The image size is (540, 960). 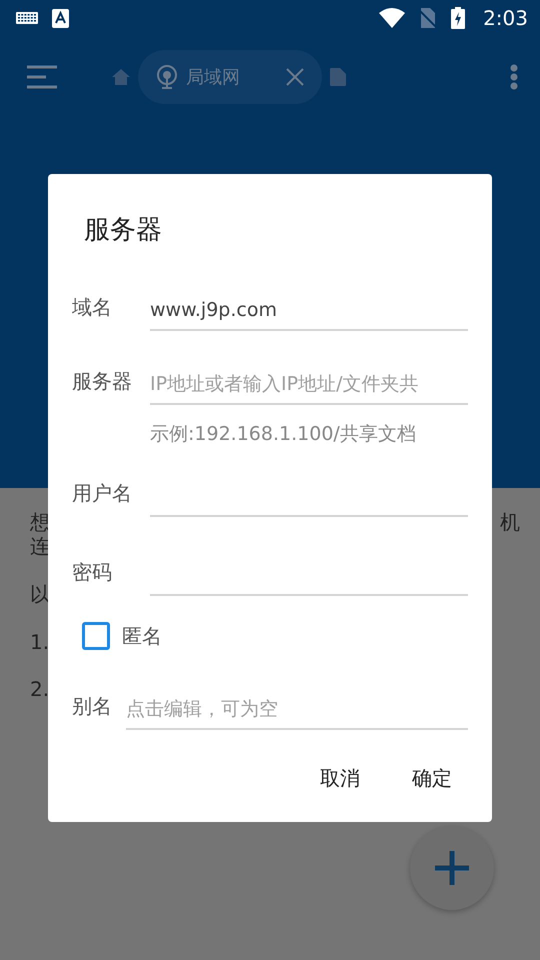 I want to click on plus-icon, so click(x=452, y=868).